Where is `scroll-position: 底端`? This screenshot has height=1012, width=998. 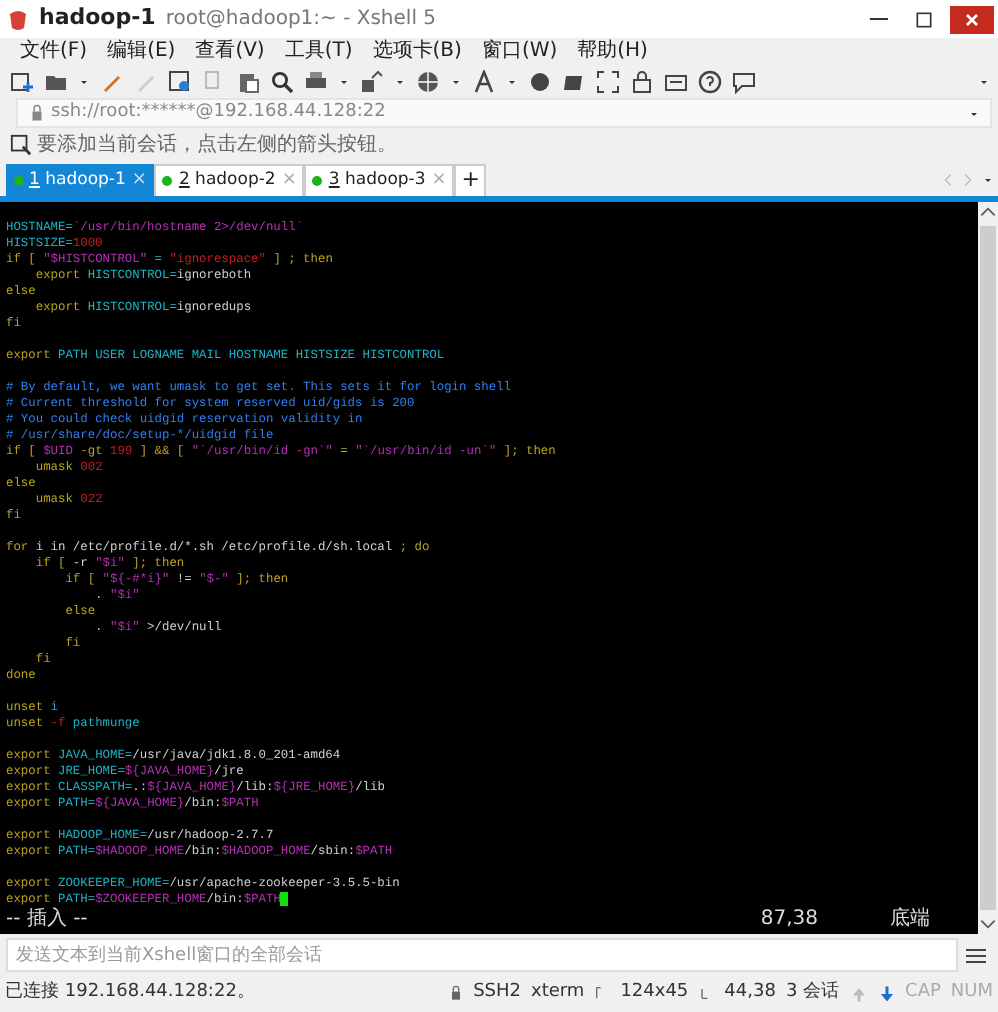
scroll-position: 底端 is located at coordinates (910, 920).